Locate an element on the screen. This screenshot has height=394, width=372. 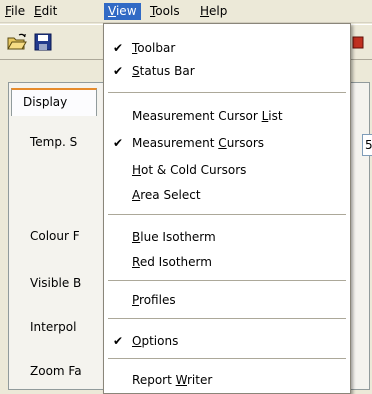
menu-tools: Tools is located at coordinates (165, 11).